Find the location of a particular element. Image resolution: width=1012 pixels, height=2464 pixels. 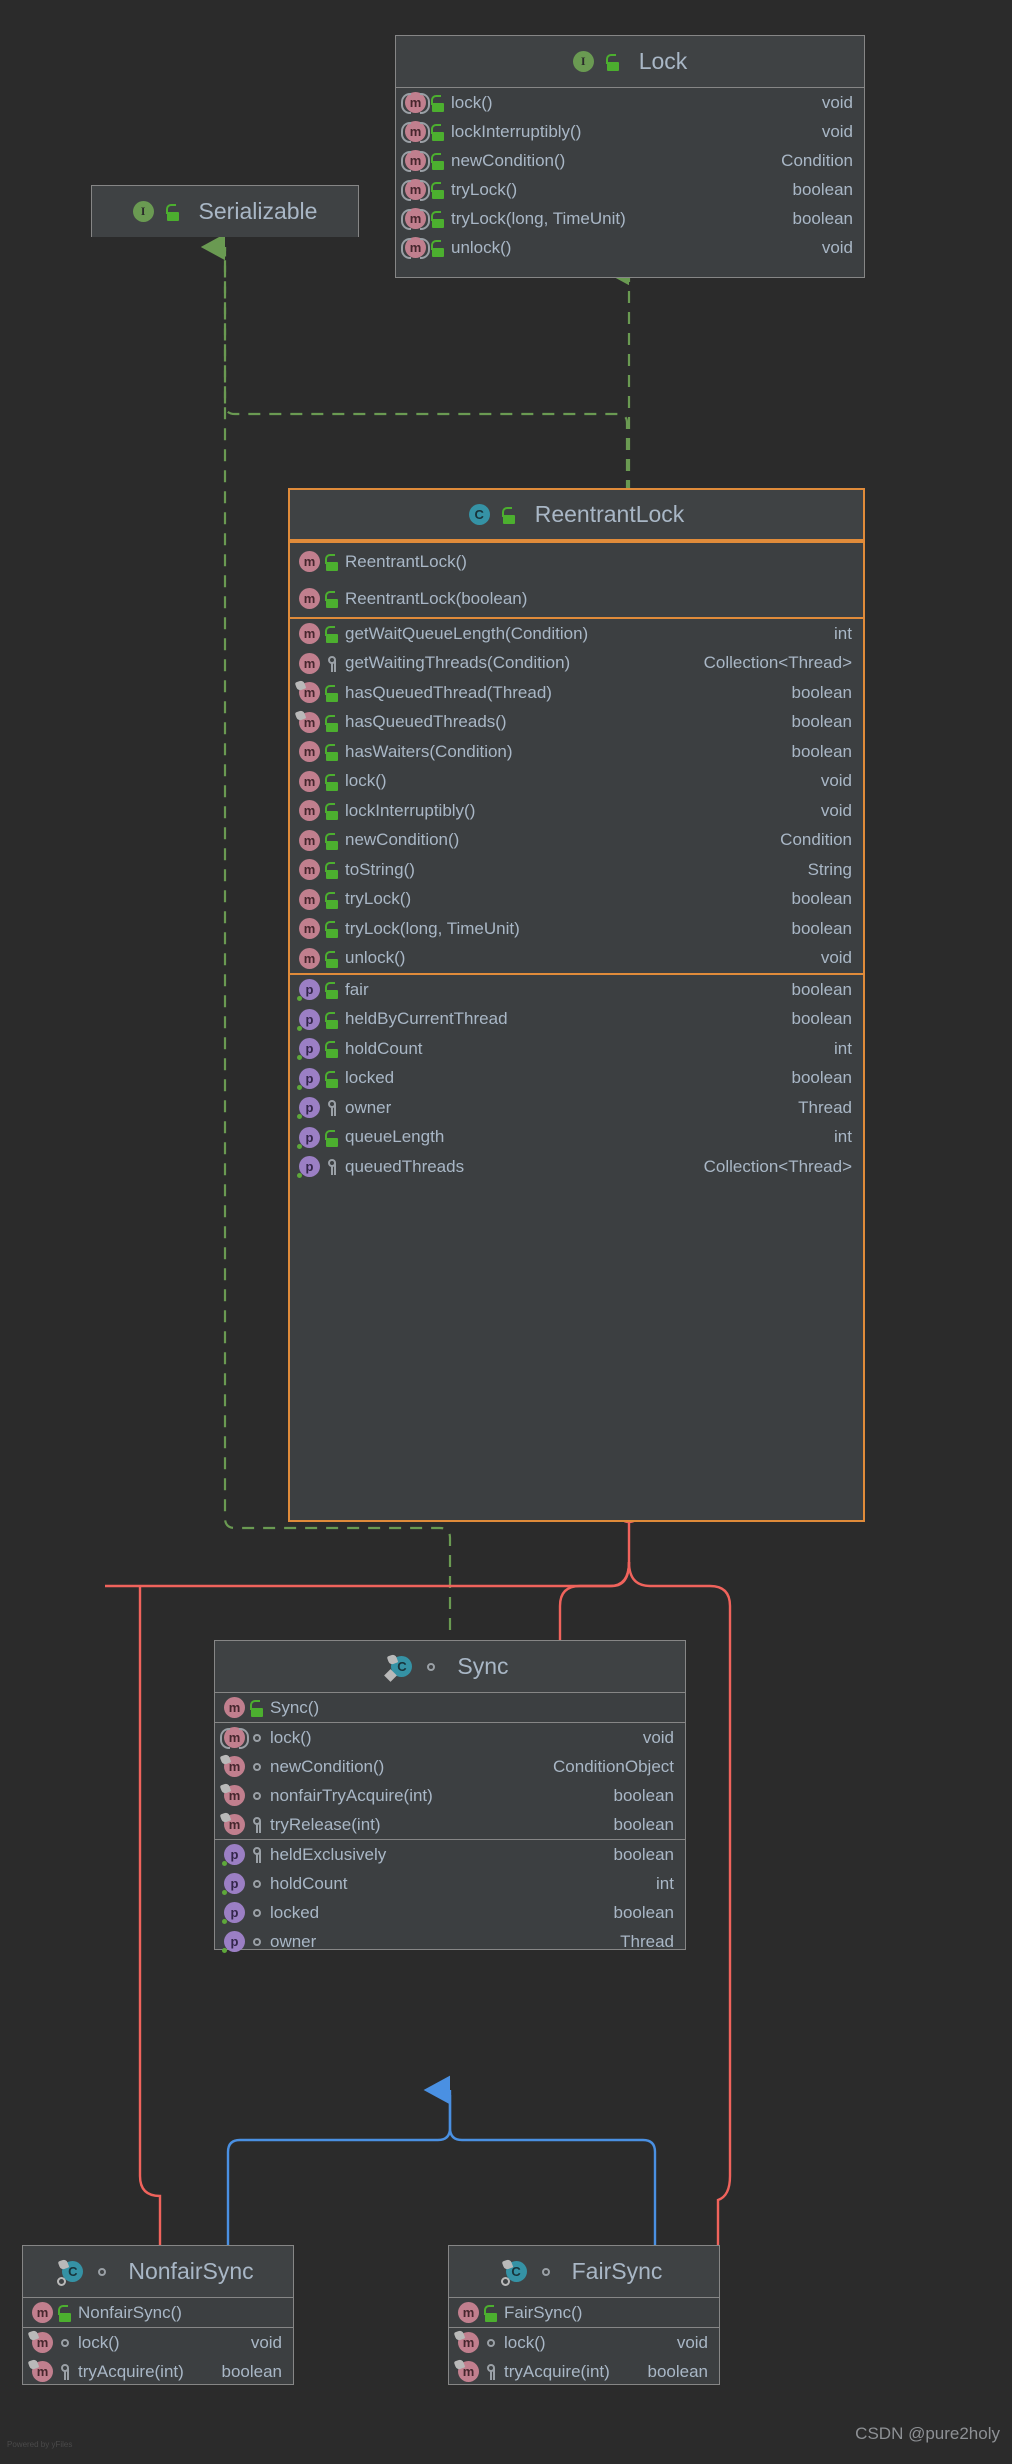

member-row: m nonfairTryAcquire(int) boolean is located at coordinates (450, 1795).